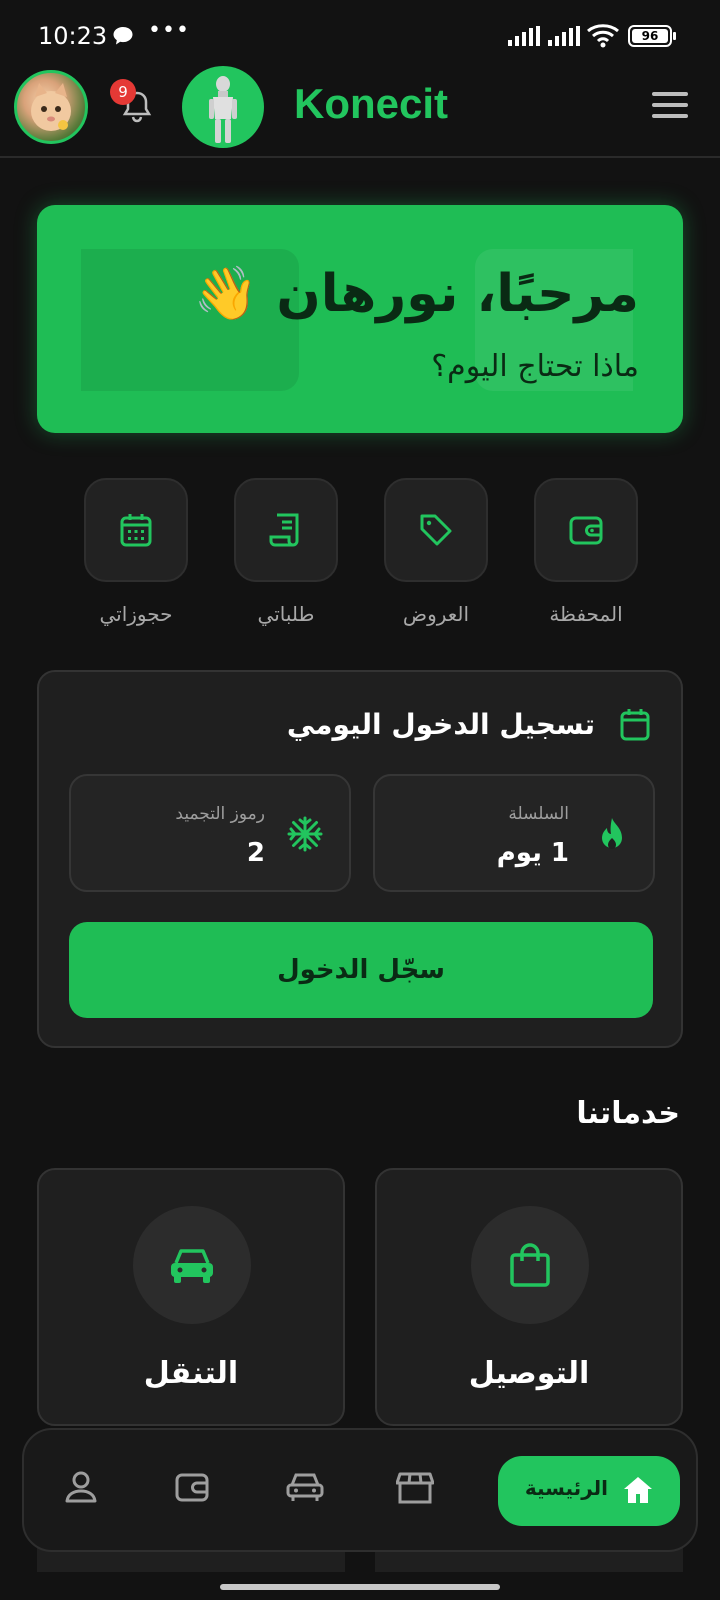 The width and height of the screenshot is (720, 1600). What do you see at coordinates (586, 614) in the screenshot?
I see `quick-action-label: المحفظة` at bounding box center [586, 614].